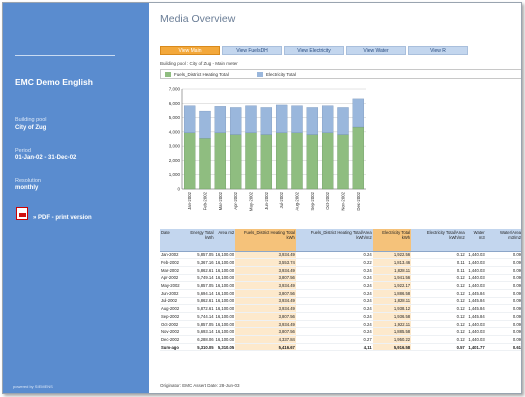 This screenshot has height=397, width=525. What do you see at coordinates (252, 50) in the screenshot?
I see `tab-view-fuelsdh: View FuelsDH` at bounding box center [252, 50].